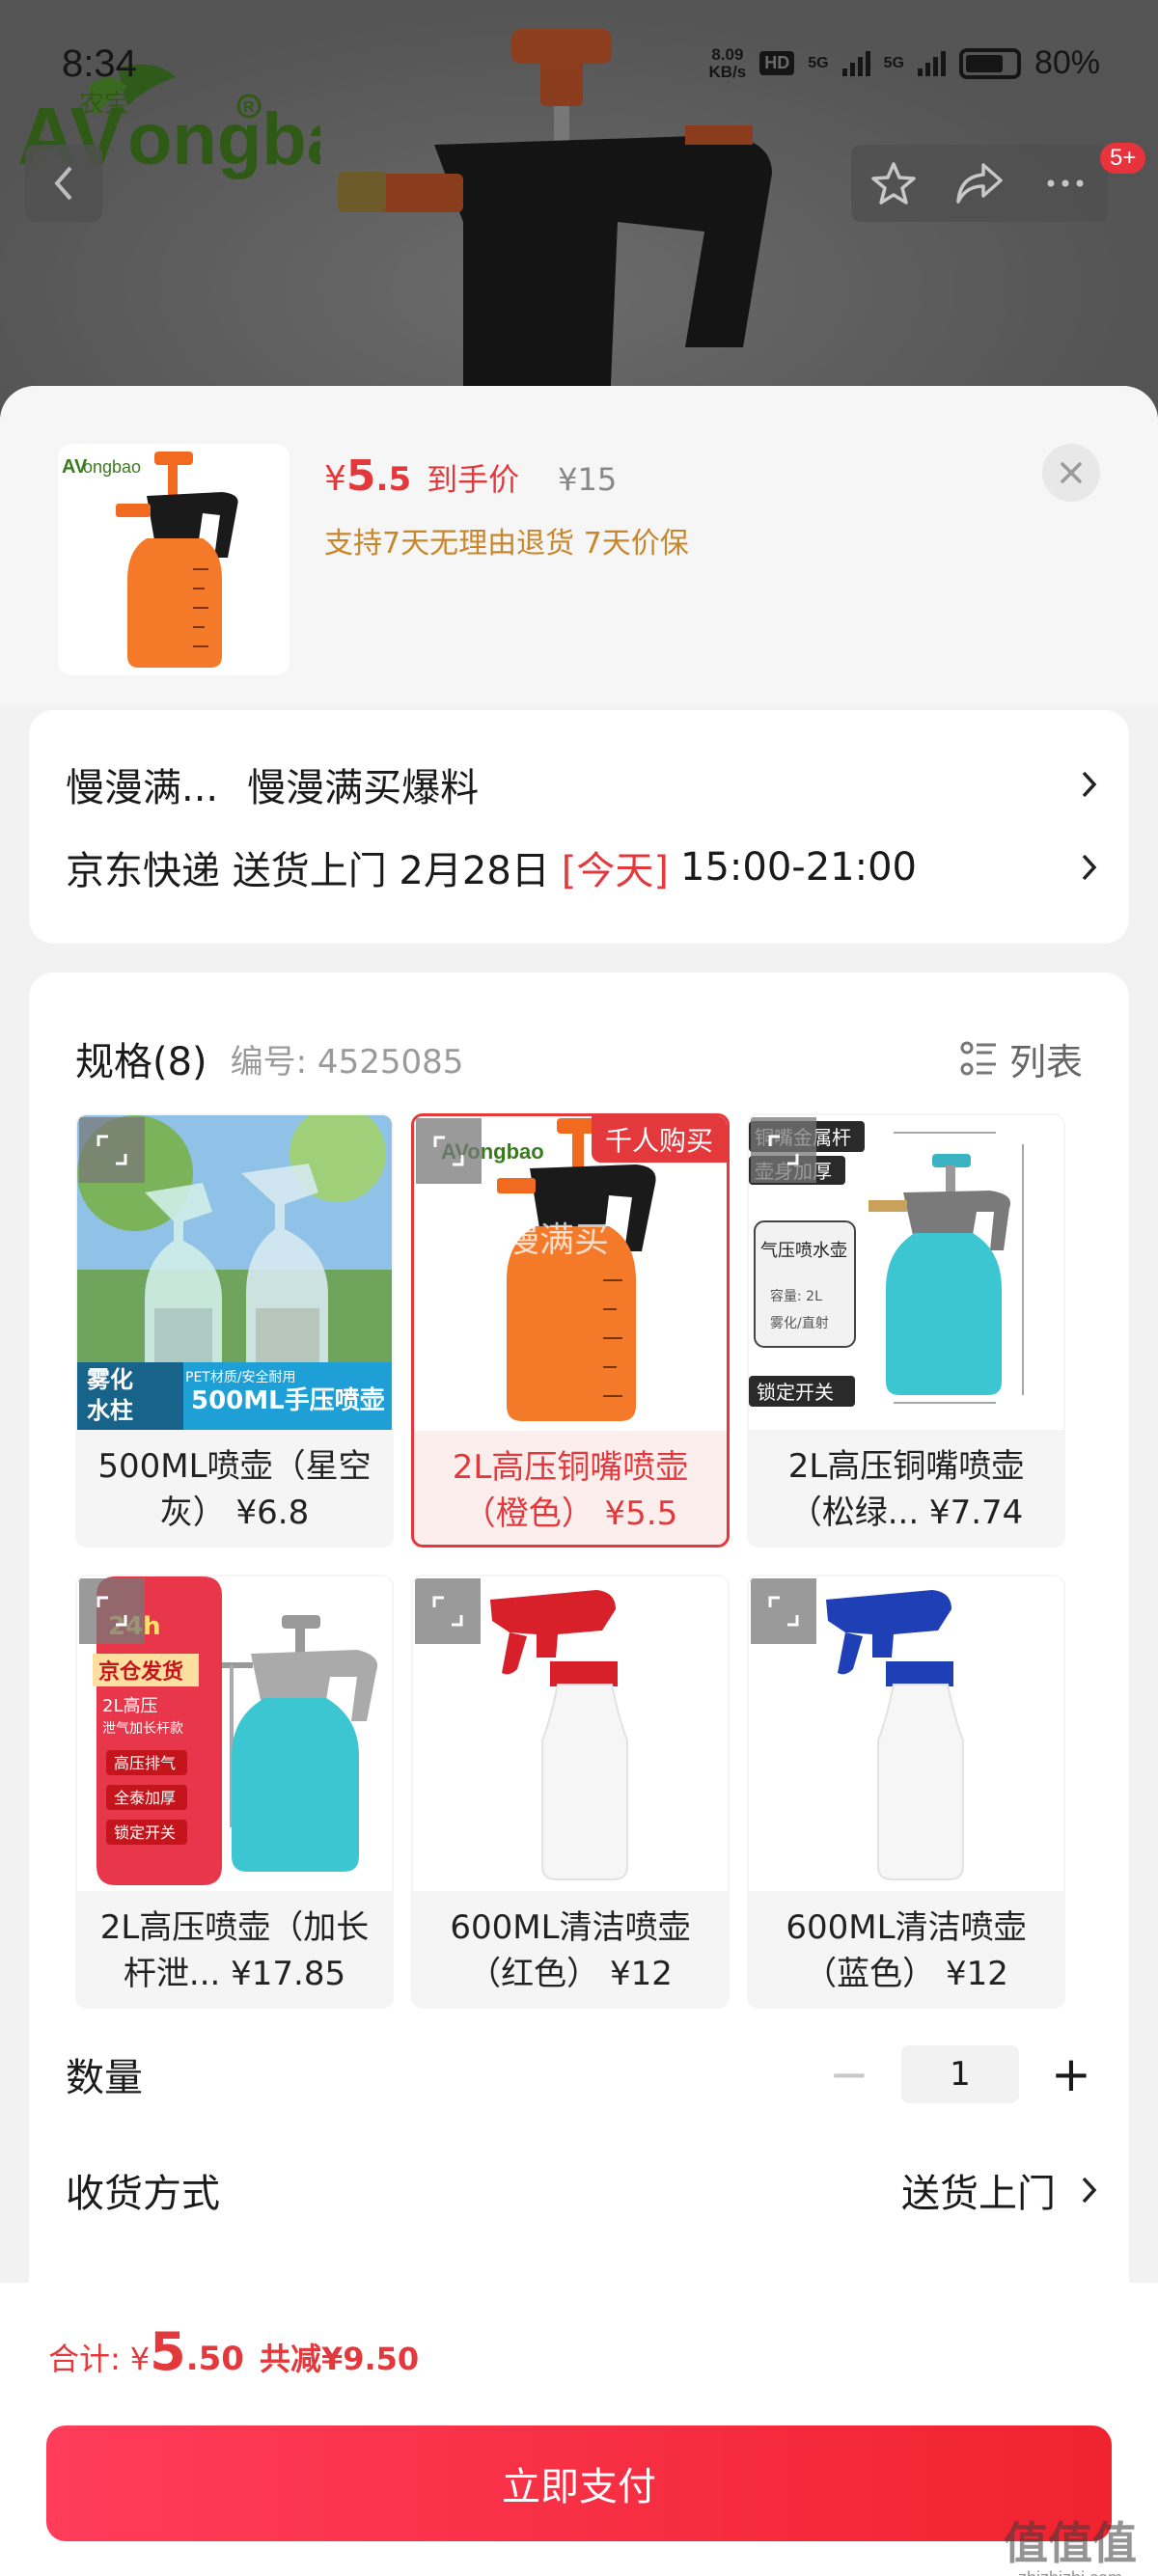 This screenshot has height=2576, width=1158. I want to click on spec-option-2l-orange: AVongbao 慢漫满买 千人购买 2L高压铜嘴喷壶（橙色） ¥5.5, so click(570, 1331).